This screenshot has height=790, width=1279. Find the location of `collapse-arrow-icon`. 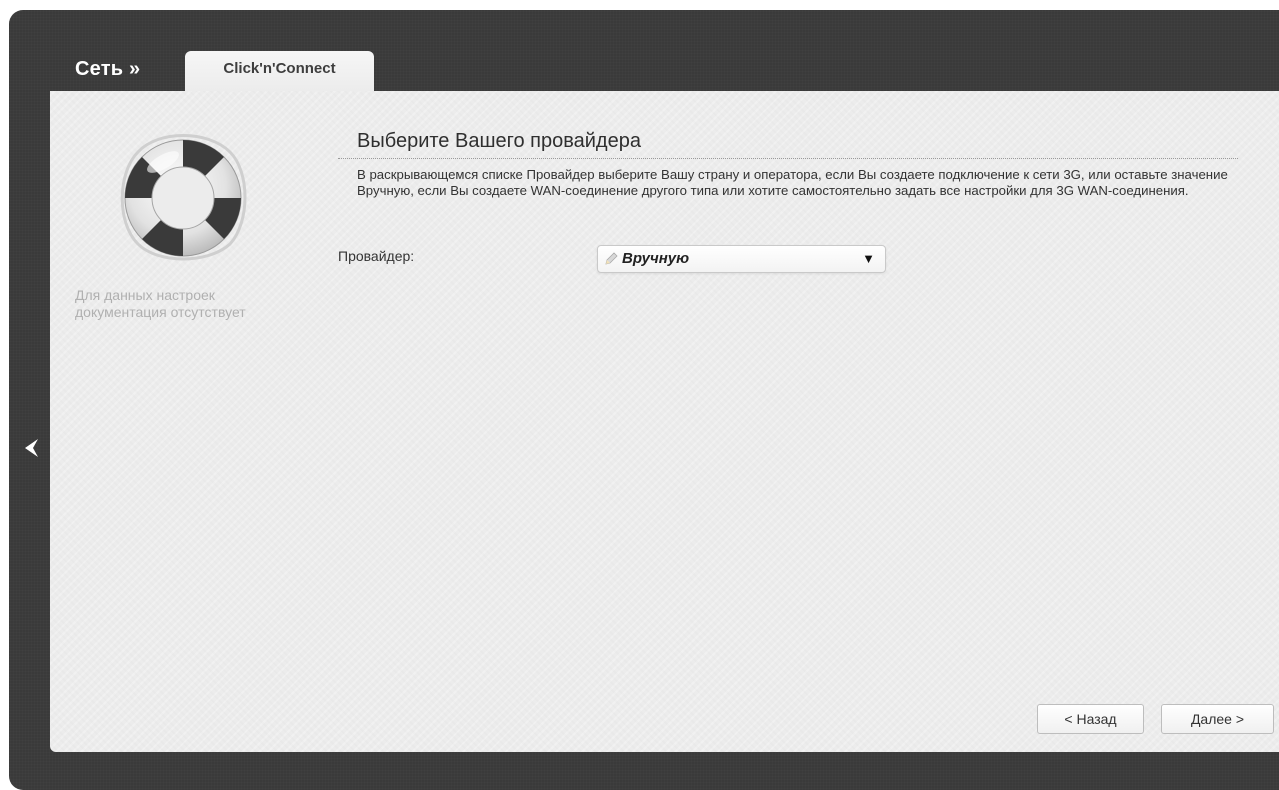

collapse-arrow-icon is located at coordinates (32, 448).